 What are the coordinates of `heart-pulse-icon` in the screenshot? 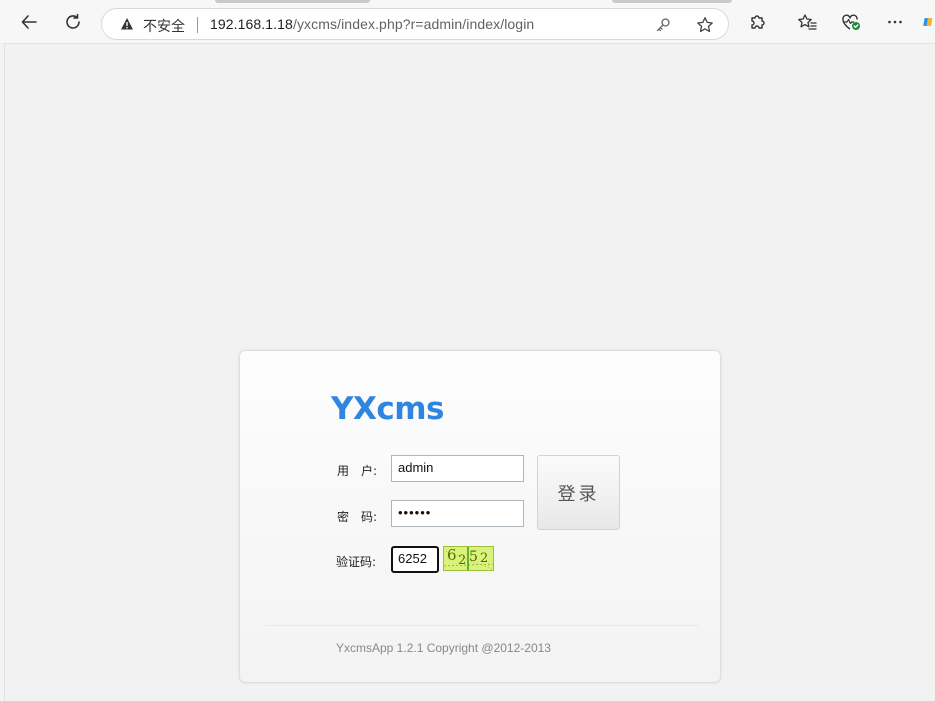 It's located at (851, 22).